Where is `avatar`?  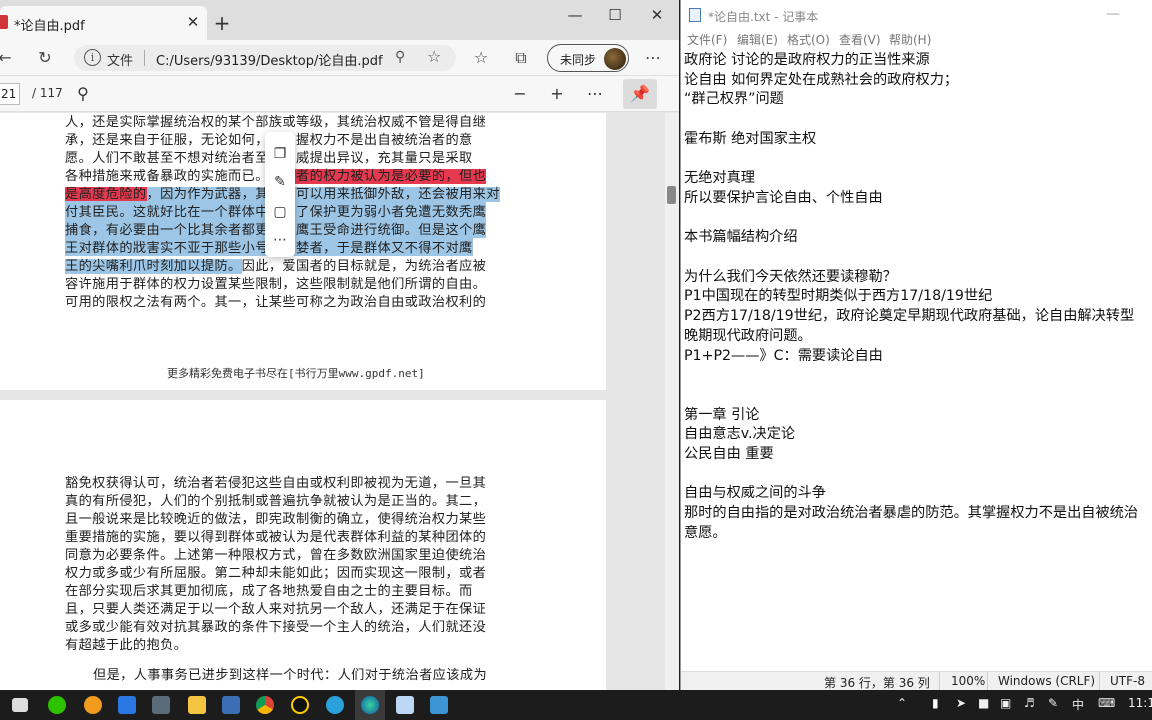
avatar is located at coordinates (615, 59).